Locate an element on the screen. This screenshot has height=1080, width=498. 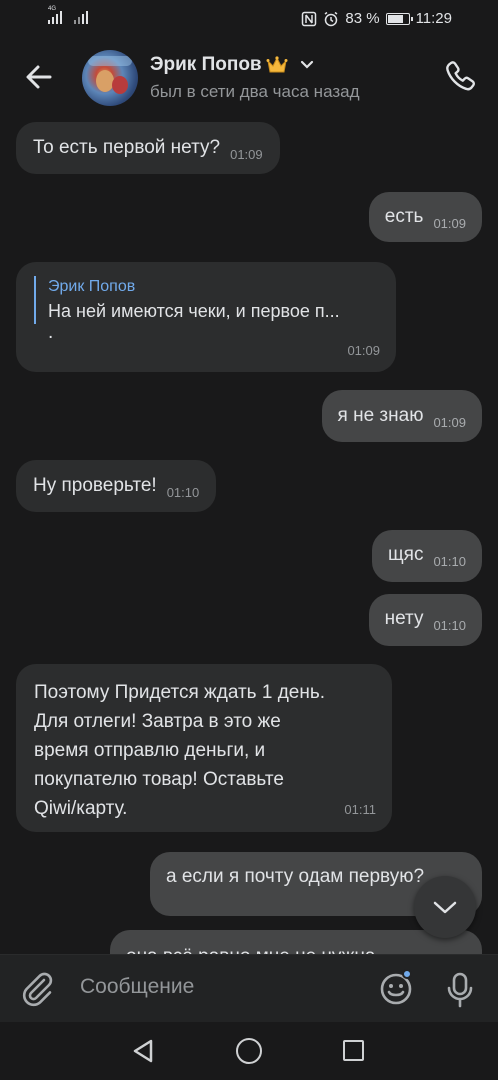
scroll-to-bottom-button is located at coordinates (445, 907).